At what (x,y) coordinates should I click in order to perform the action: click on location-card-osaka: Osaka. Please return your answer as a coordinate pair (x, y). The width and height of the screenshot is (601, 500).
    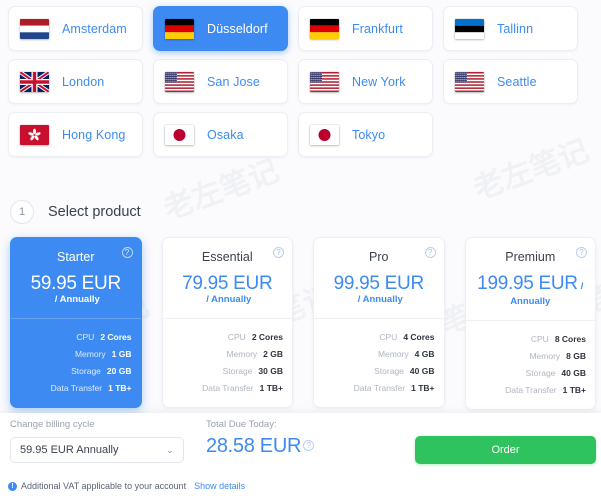
    Looking at the image, I should click on (220, 134).